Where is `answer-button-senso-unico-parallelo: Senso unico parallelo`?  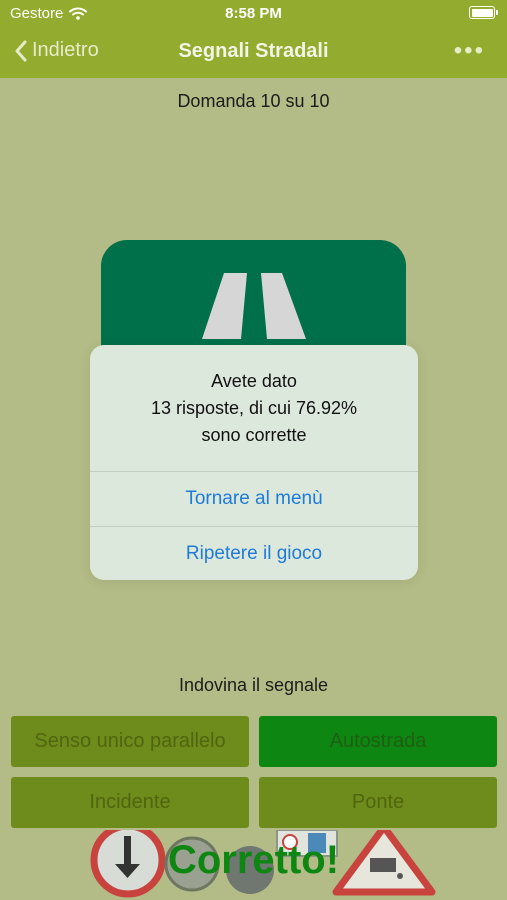 answer-button-senso-unico-parallelo: Senso unico parallelo is located at coordinates (130, 741).